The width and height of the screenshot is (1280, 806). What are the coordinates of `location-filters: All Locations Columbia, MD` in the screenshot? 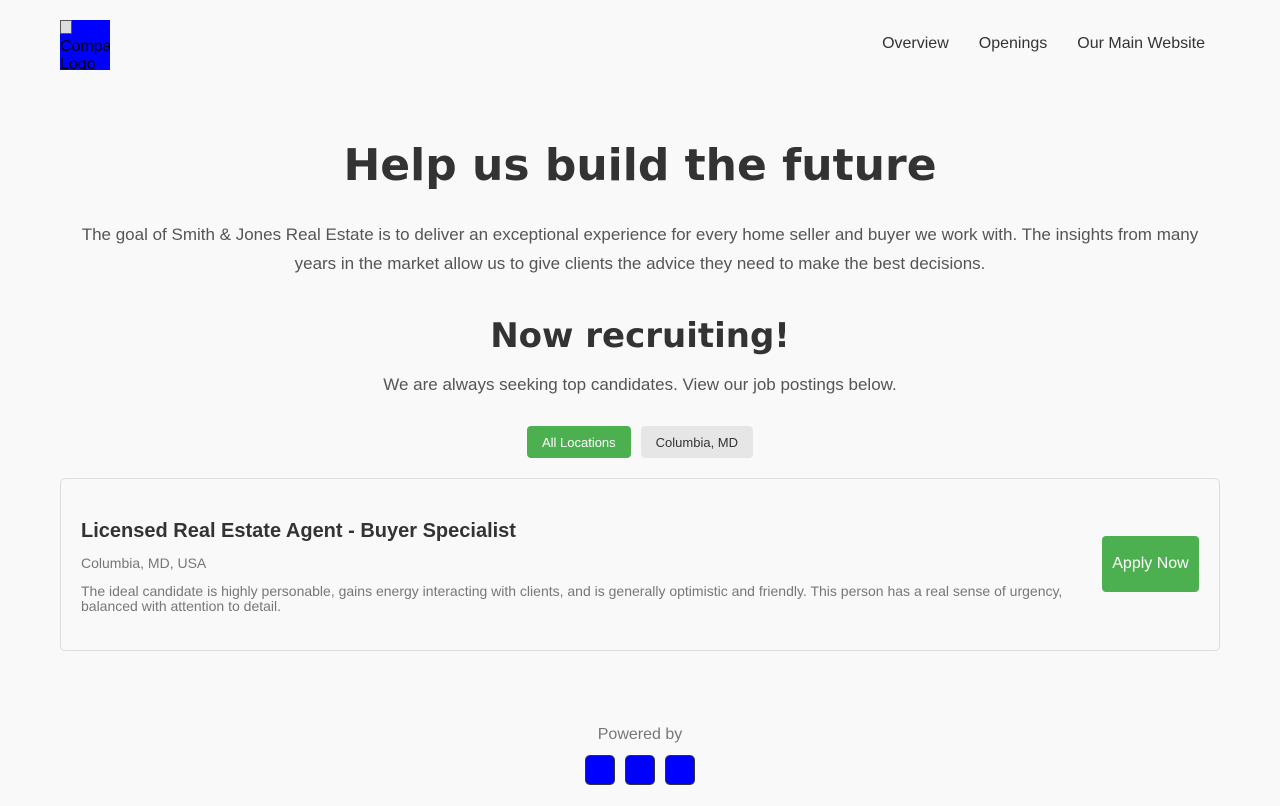 It's located at (640, 442).